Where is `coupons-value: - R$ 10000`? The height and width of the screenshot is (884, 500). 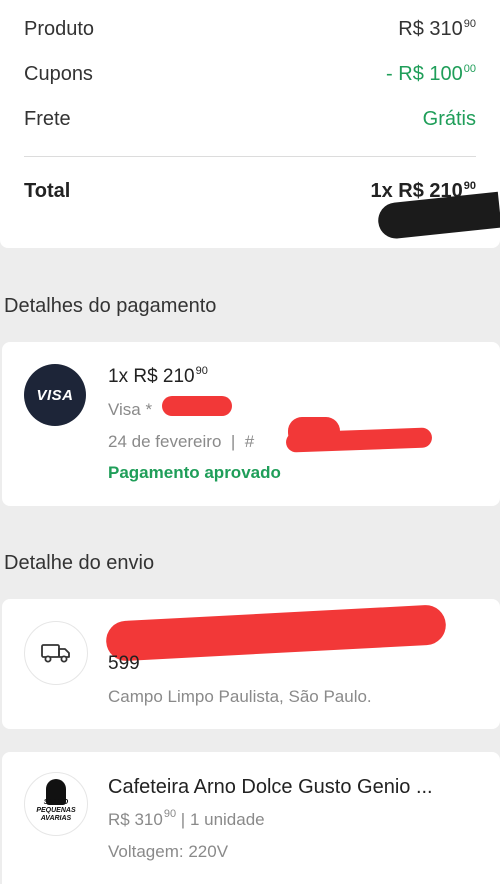
coupons-value: - R$ 10000 is located at coordinates (431, 74).